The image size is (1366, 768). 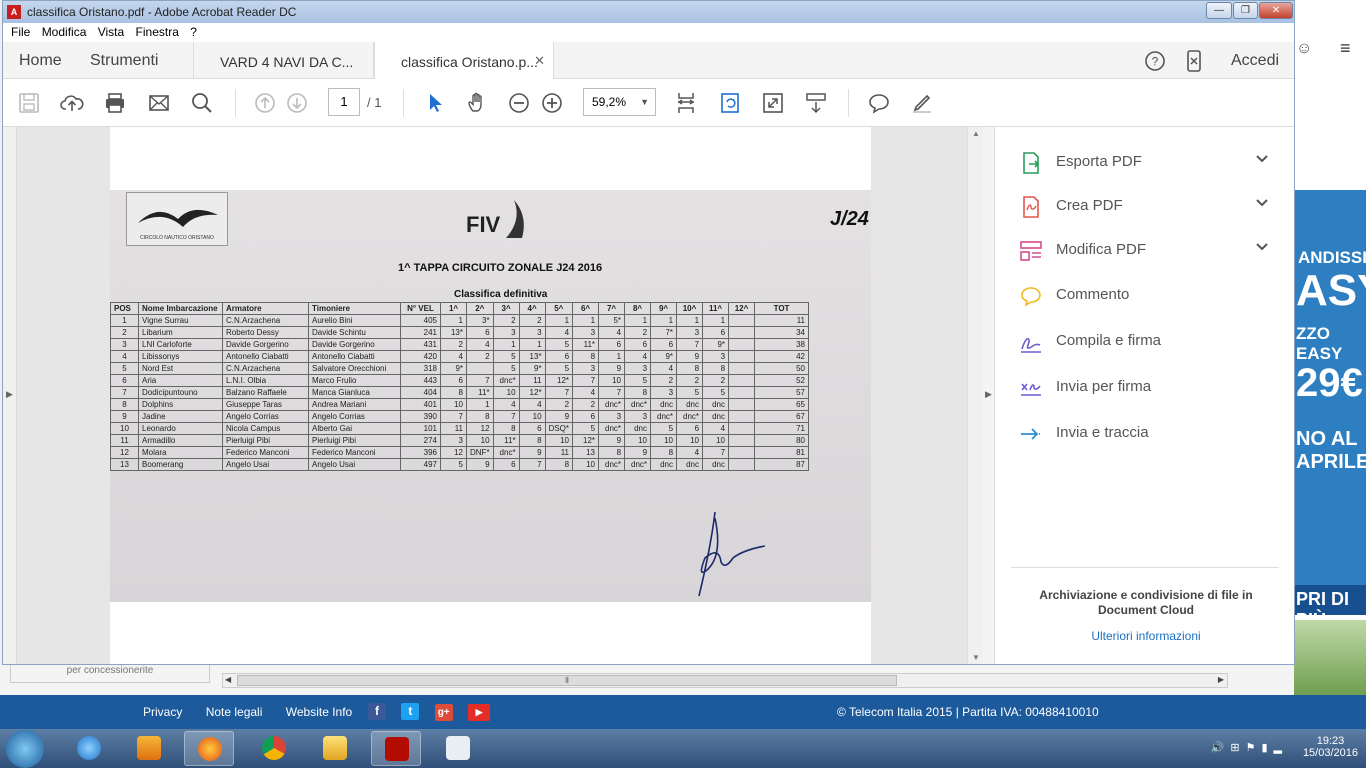 I want to click on table-cell: 9*, so click(x=664, y=356).